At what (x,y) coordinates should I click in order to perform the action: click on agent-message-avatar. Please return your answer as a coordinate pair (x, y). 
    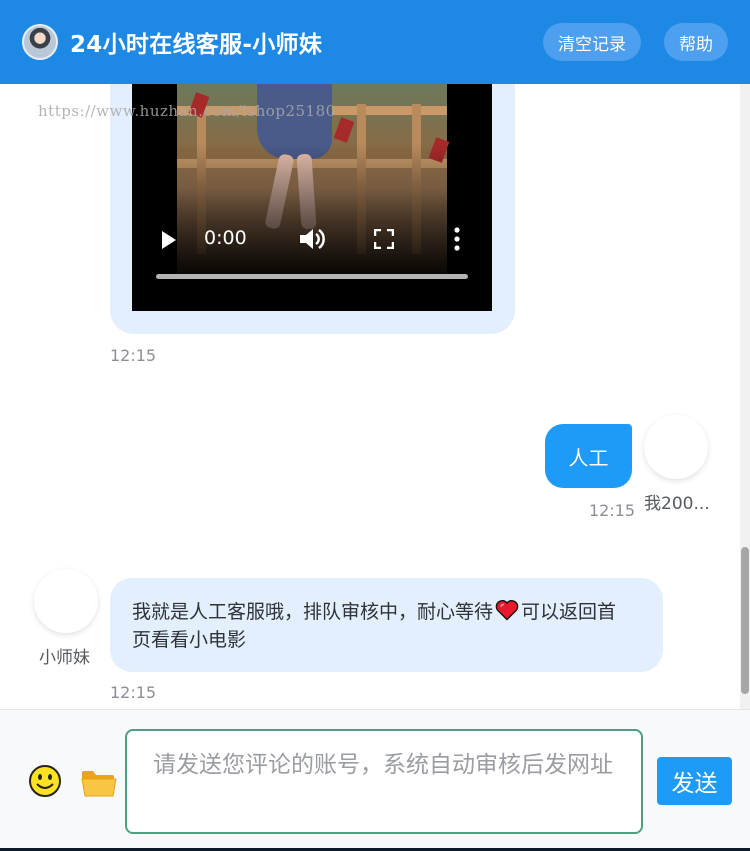
    Looking at the image, I should click on (66, 601).